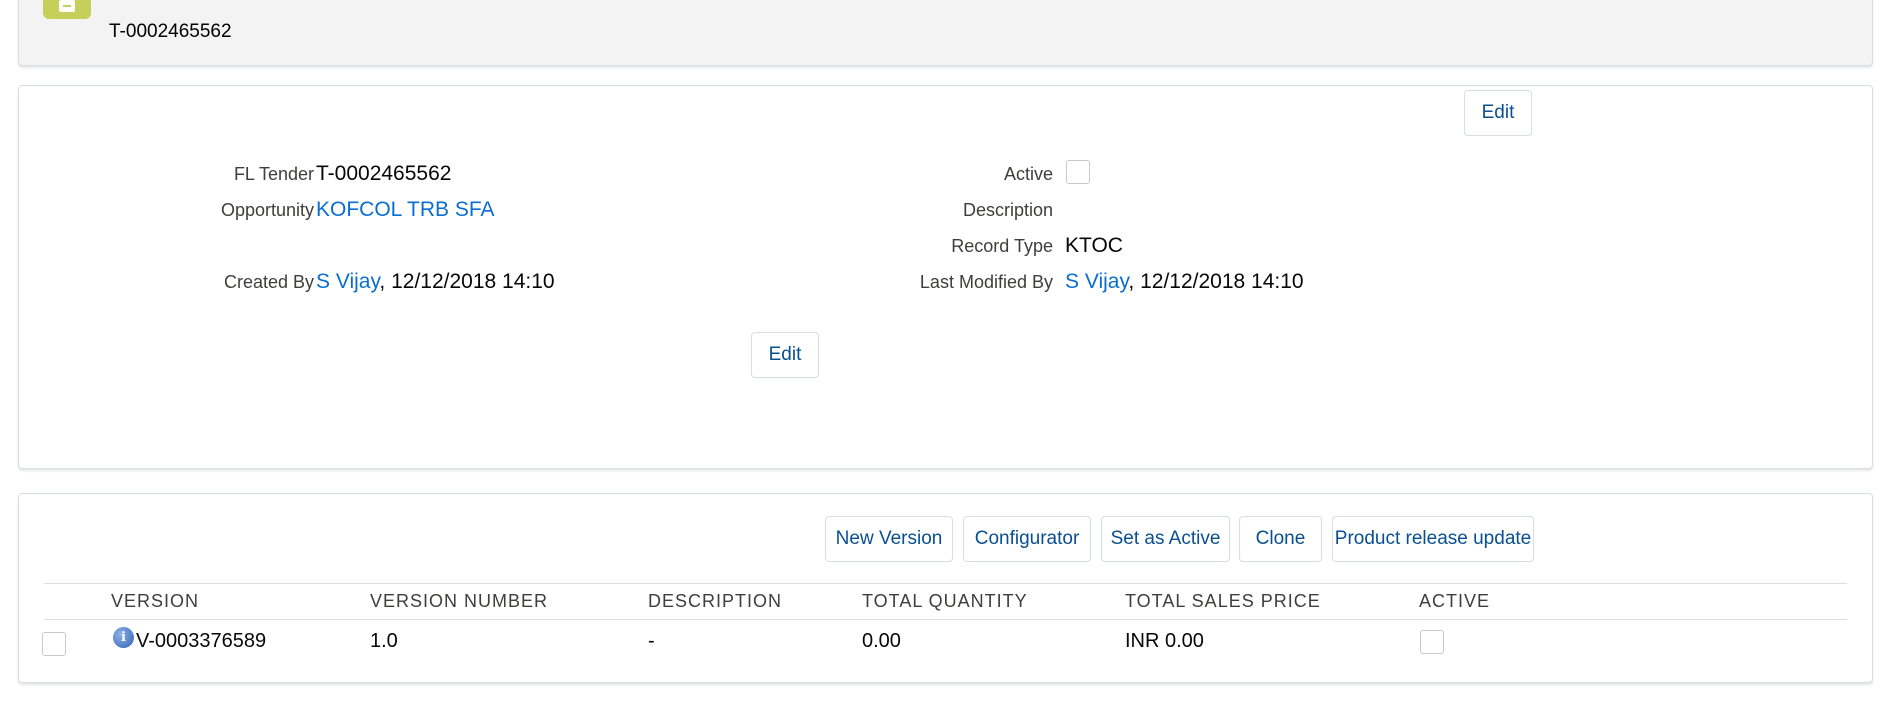 The width and height of the screenshot is (1891, 706). What do you see at coordinates (1002, 246) in the screenshot?
I see `record-type-label: Record Type` at bounding box center [1002, 246].